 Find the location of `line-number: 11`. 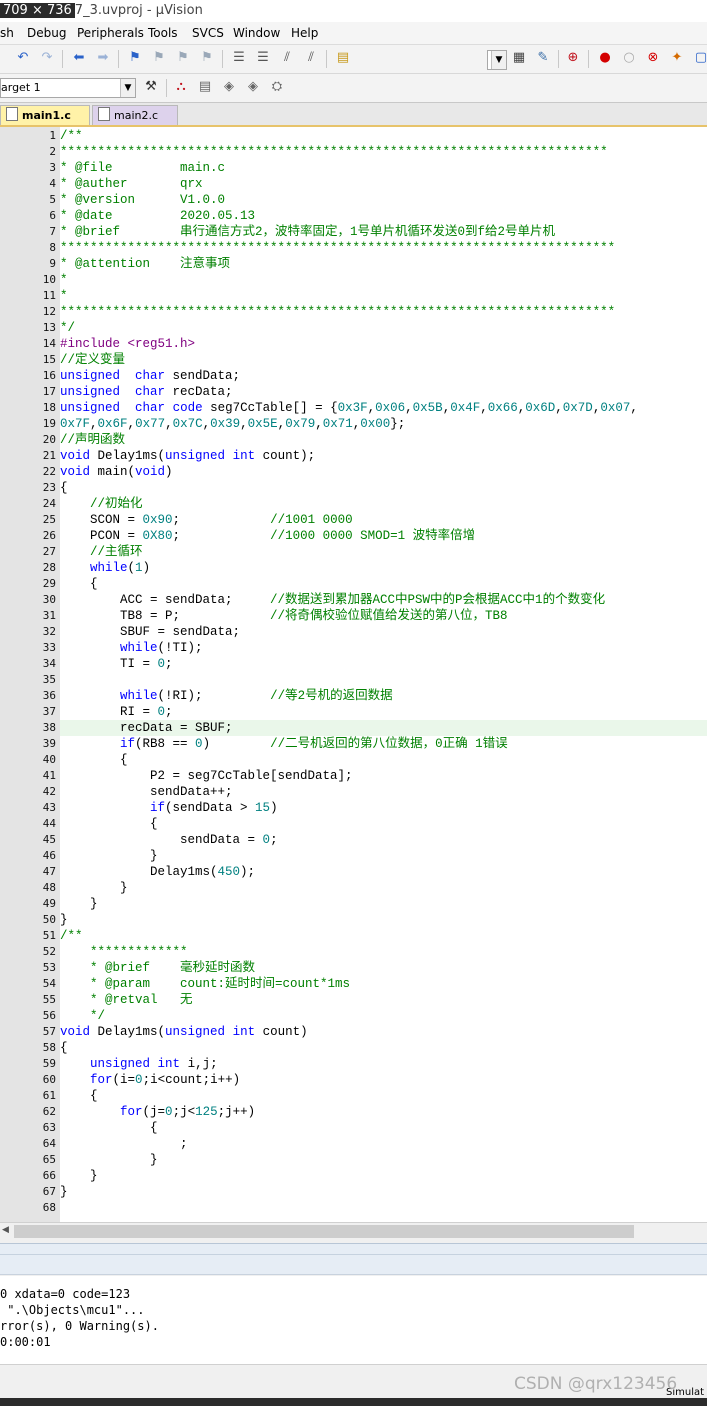

line-number: 11 is located at coordinates (49, 295).